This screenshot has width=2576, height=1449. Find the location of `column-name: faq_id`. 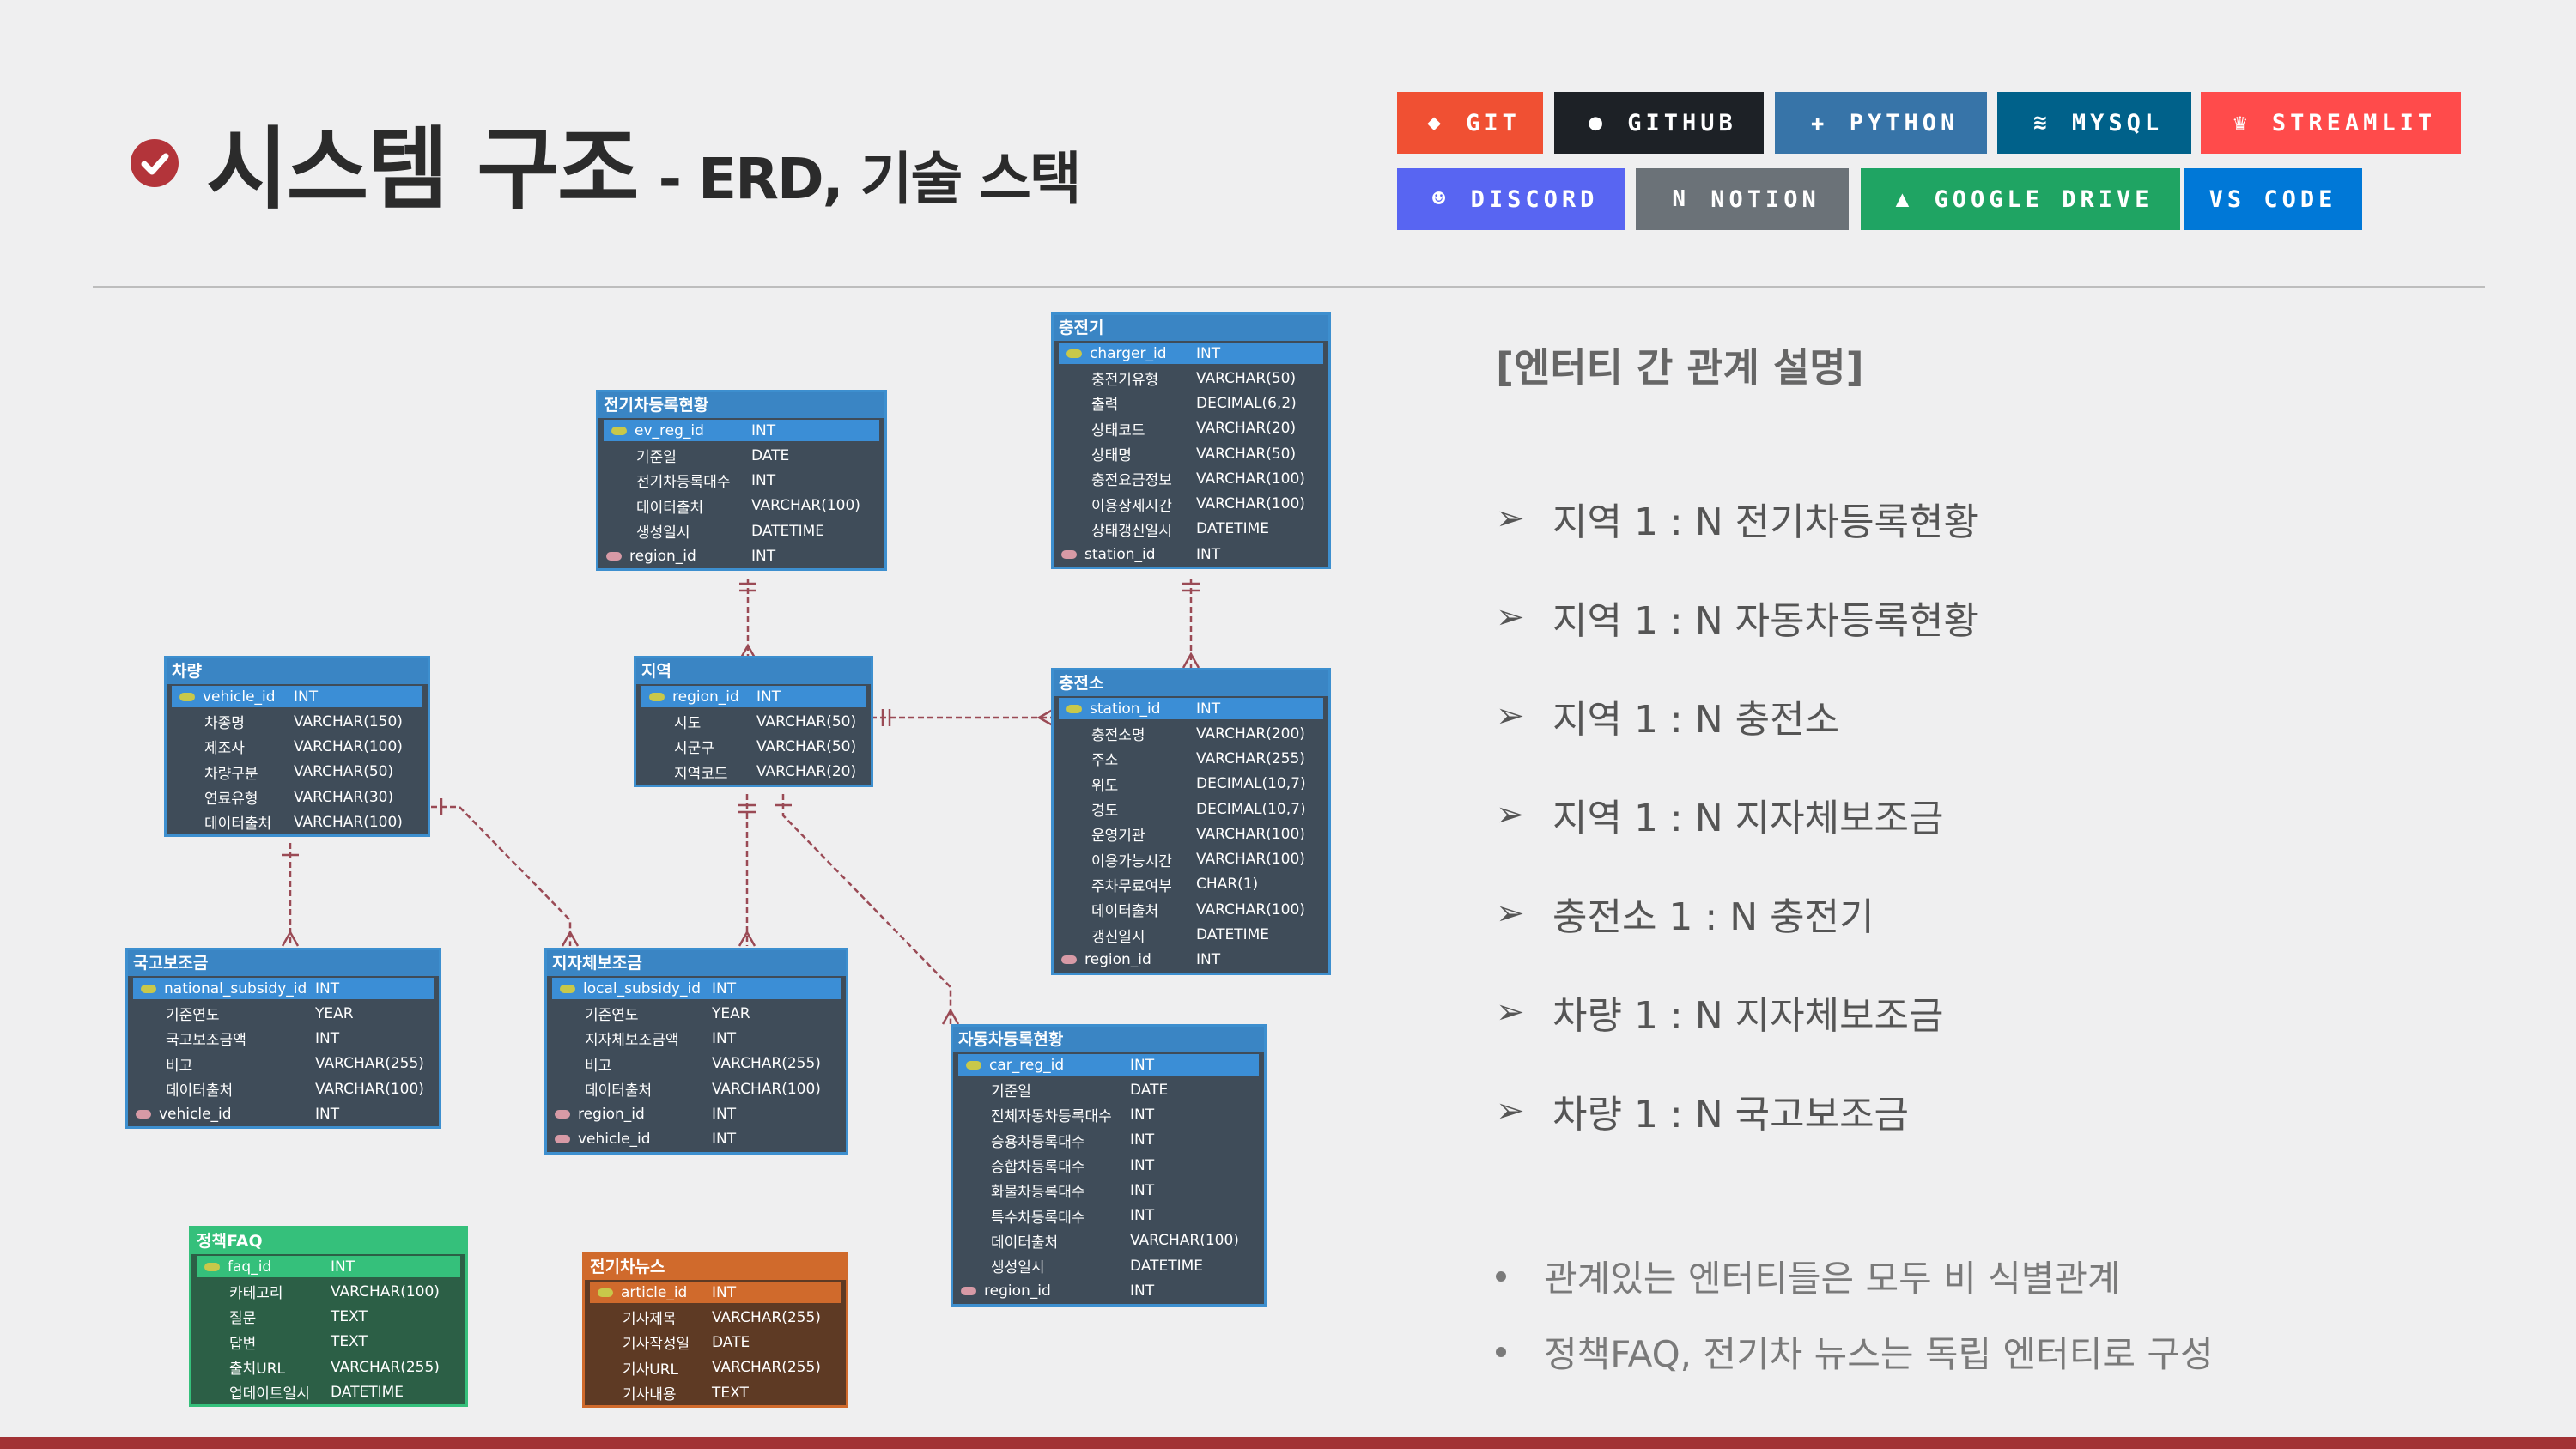

column-name: faq_id is located at coordinates (250, 1267).